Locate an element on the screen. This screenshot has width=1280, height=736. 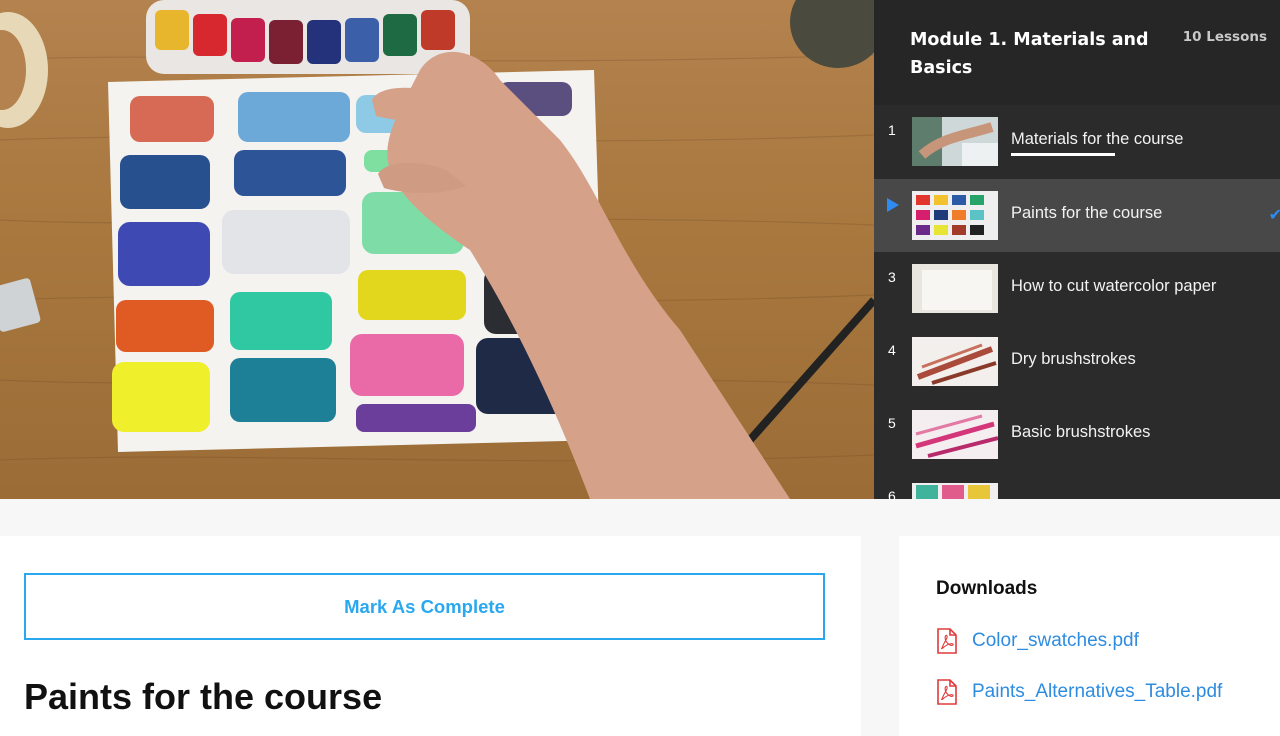
lesson-number: 4 is located at coordinates (892, 350).